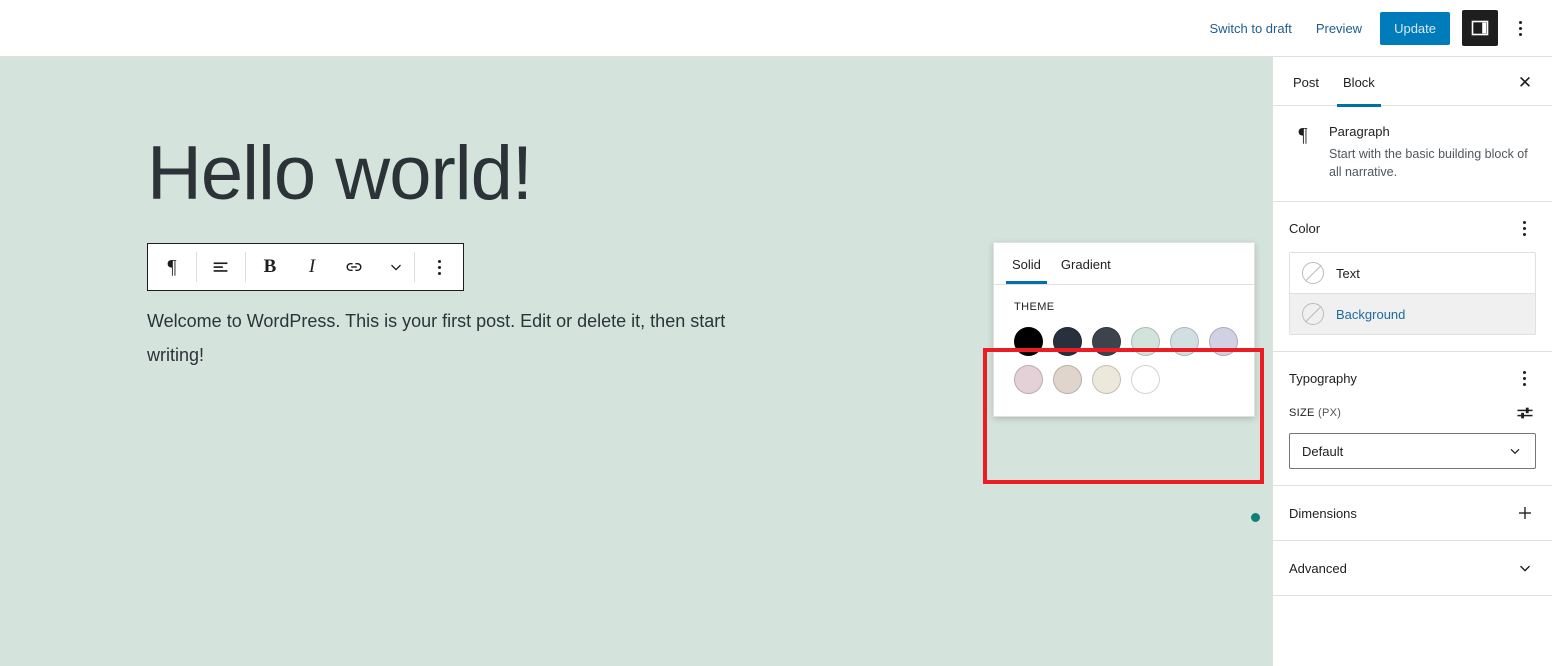 The width and height of the screenshot is (1552, 666). What do you see at coordinates (340, 174) in the screenshot?
I see `post-title: Hello world!` at bounding box center [340, 174].